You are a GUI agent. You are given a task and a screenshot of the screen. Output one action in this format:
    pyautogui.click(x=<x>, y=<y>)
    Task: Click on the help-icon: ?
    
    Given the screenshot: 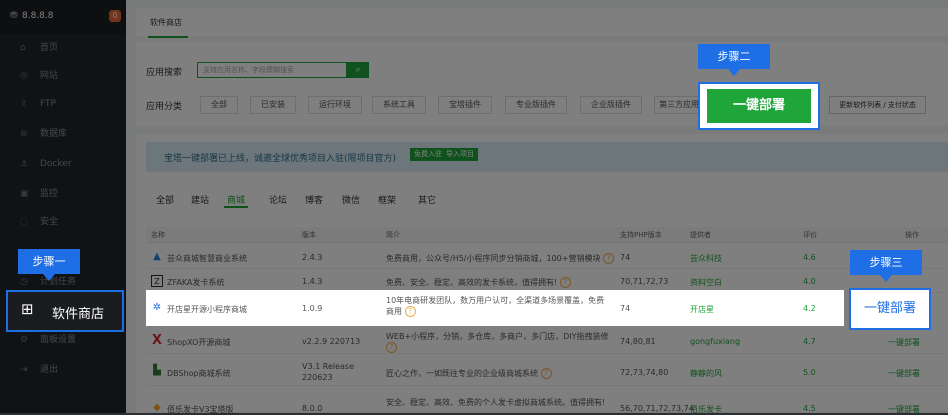 What is the action you would take?
    pyautogui.click(x=410, y=311)
    